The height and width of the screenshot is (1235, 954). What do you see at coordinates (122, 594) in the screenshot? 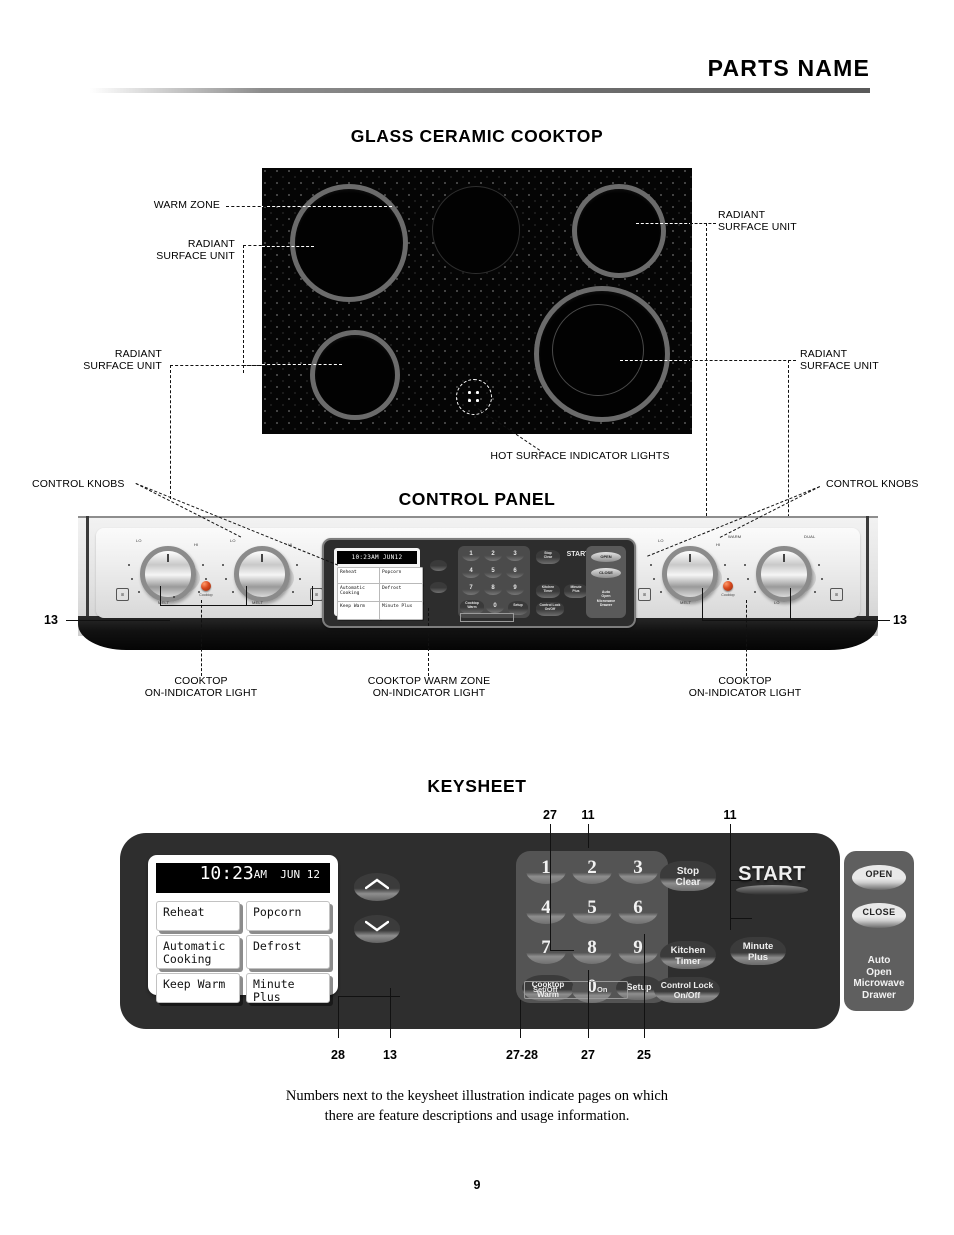
I see `burner-position-icon-left: ⊞` at bounding box center [122, 594].